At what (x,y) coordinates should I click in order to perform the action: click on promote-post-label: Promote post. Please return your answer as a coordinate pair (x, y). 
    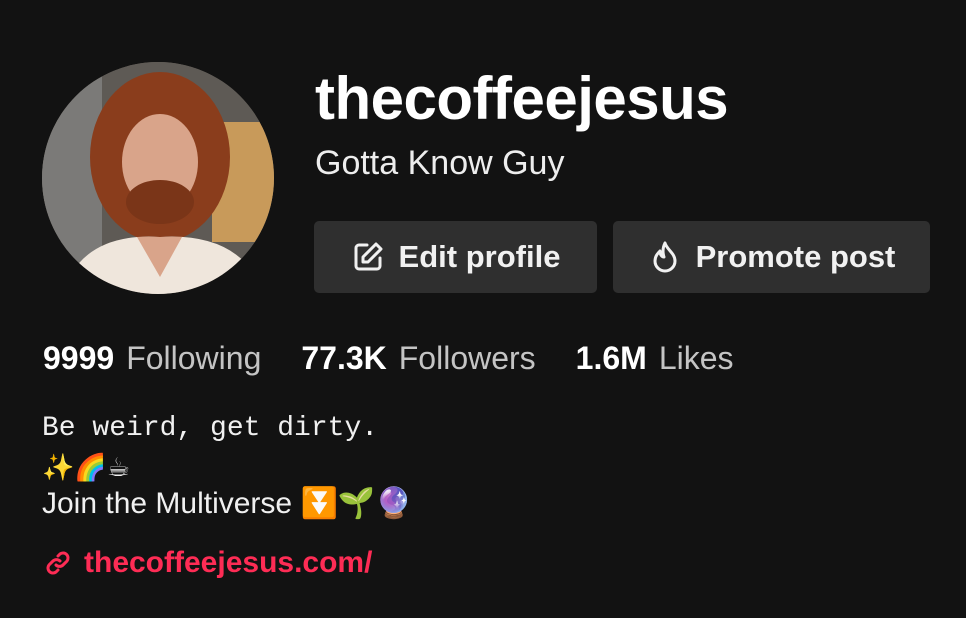
    Looking at the image, I should click on (795, 256).